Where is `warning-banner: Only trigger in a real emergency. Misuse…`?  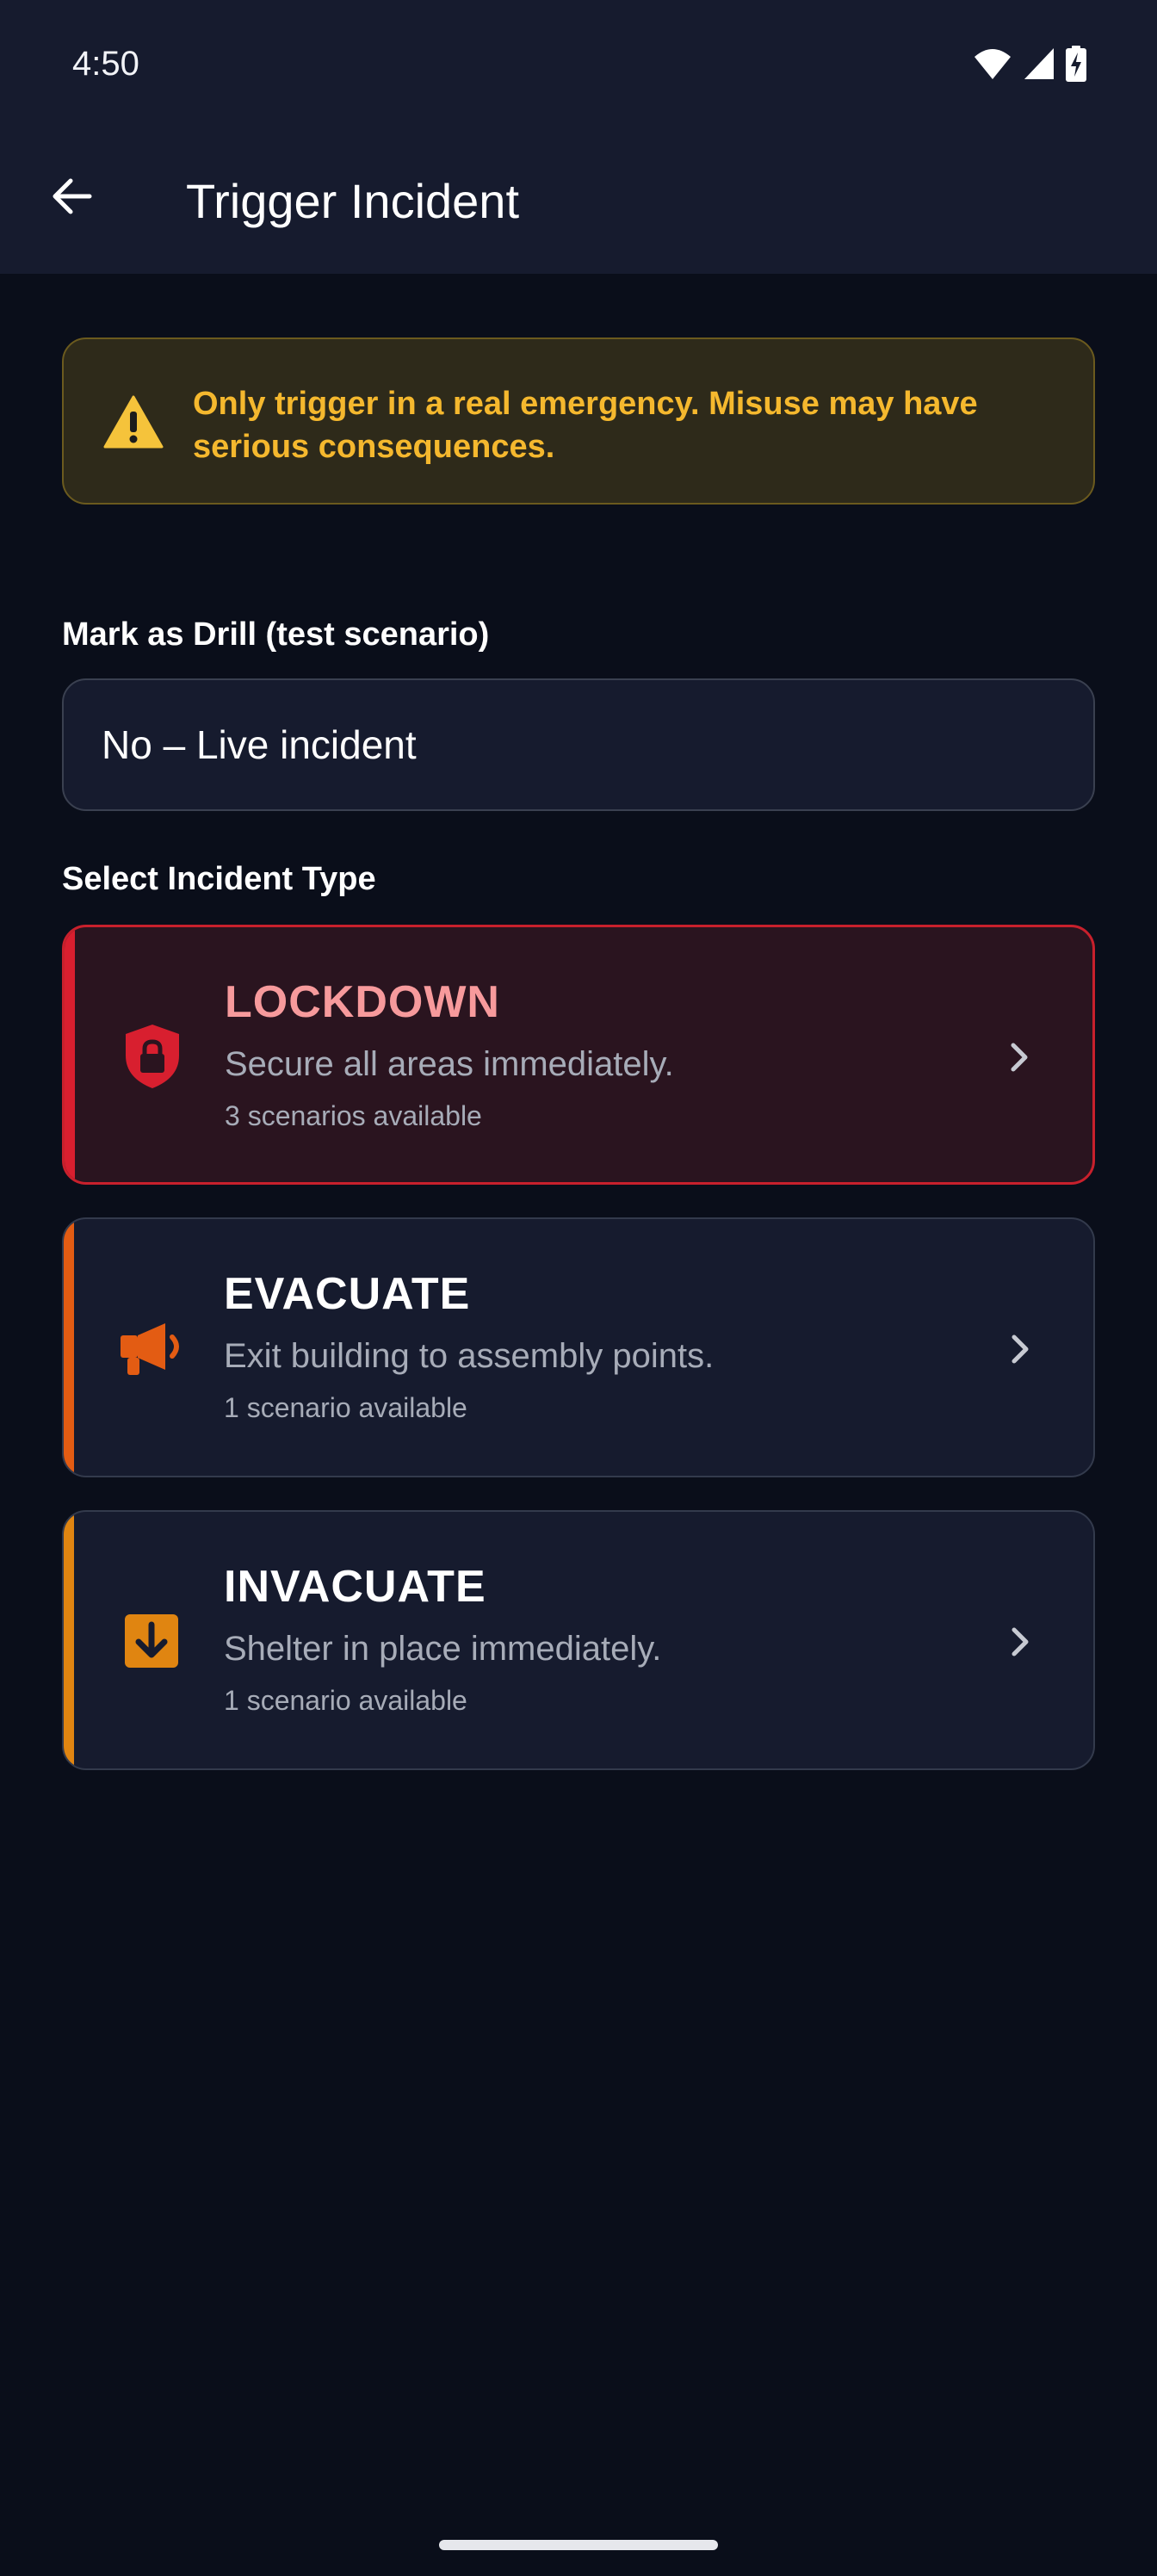 warning-banner: Only trigger in a real emergency. Misuse… is located at coordinates (579, 421).